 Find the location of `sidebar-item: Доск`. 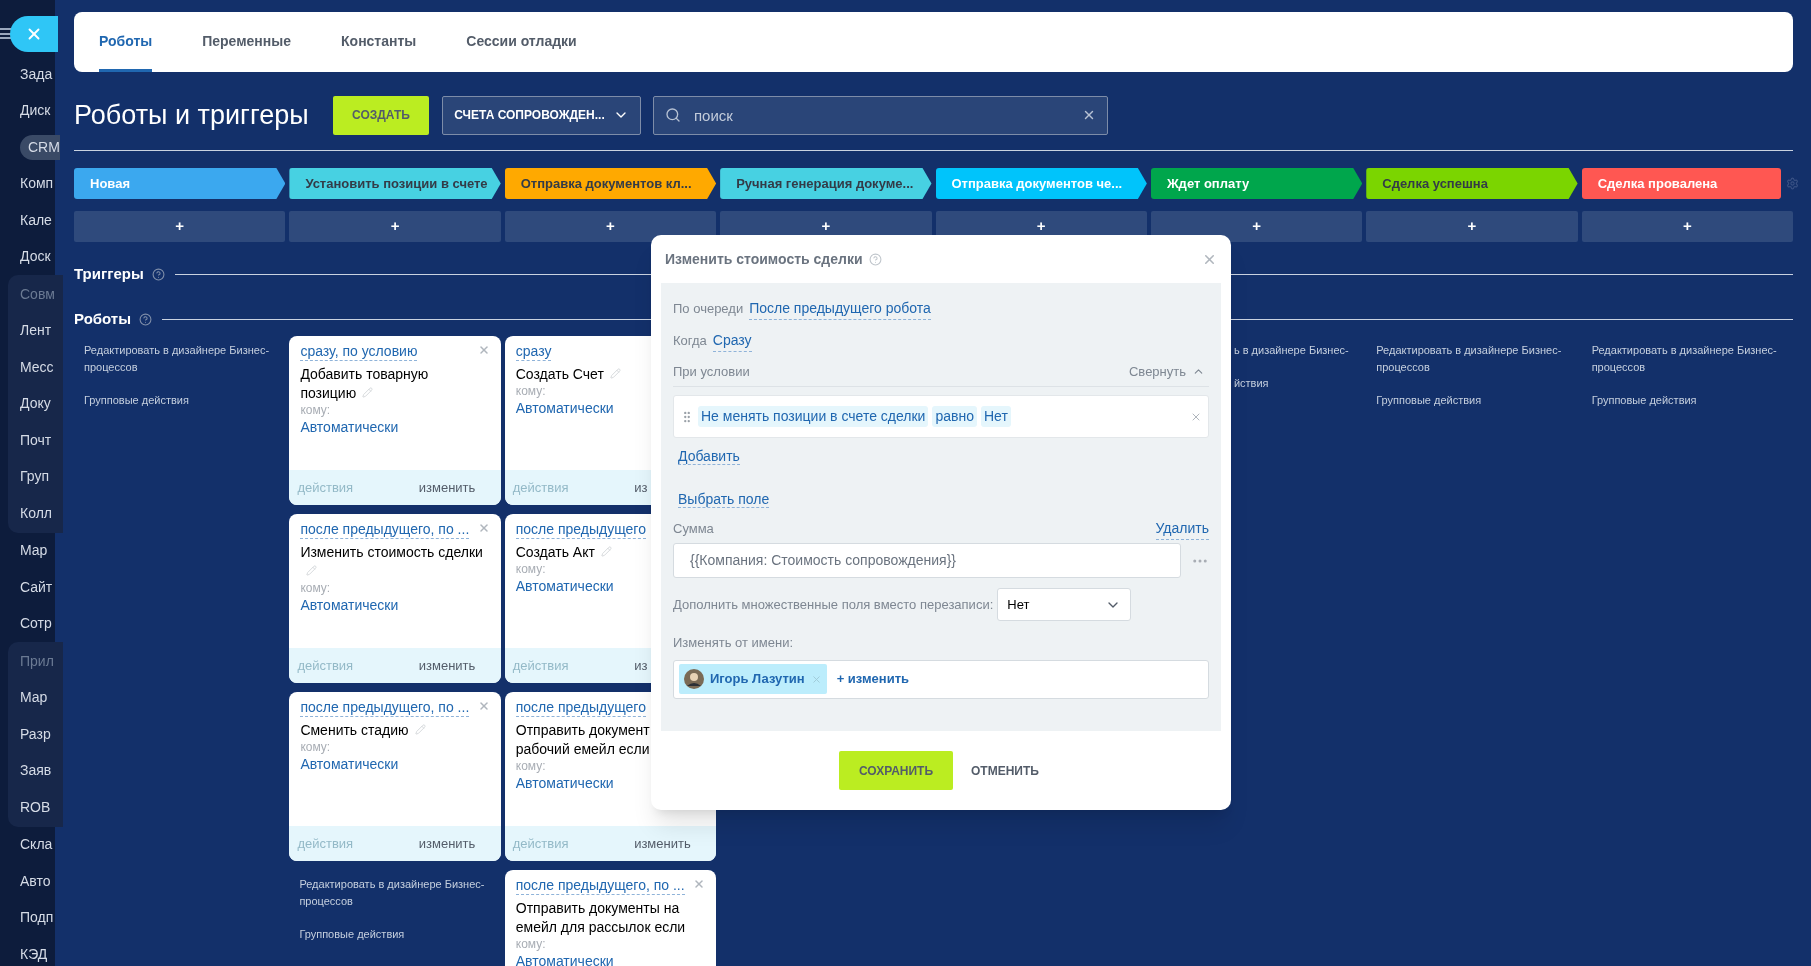

sidebar-item: Доск is located at coordinates (35, 257).